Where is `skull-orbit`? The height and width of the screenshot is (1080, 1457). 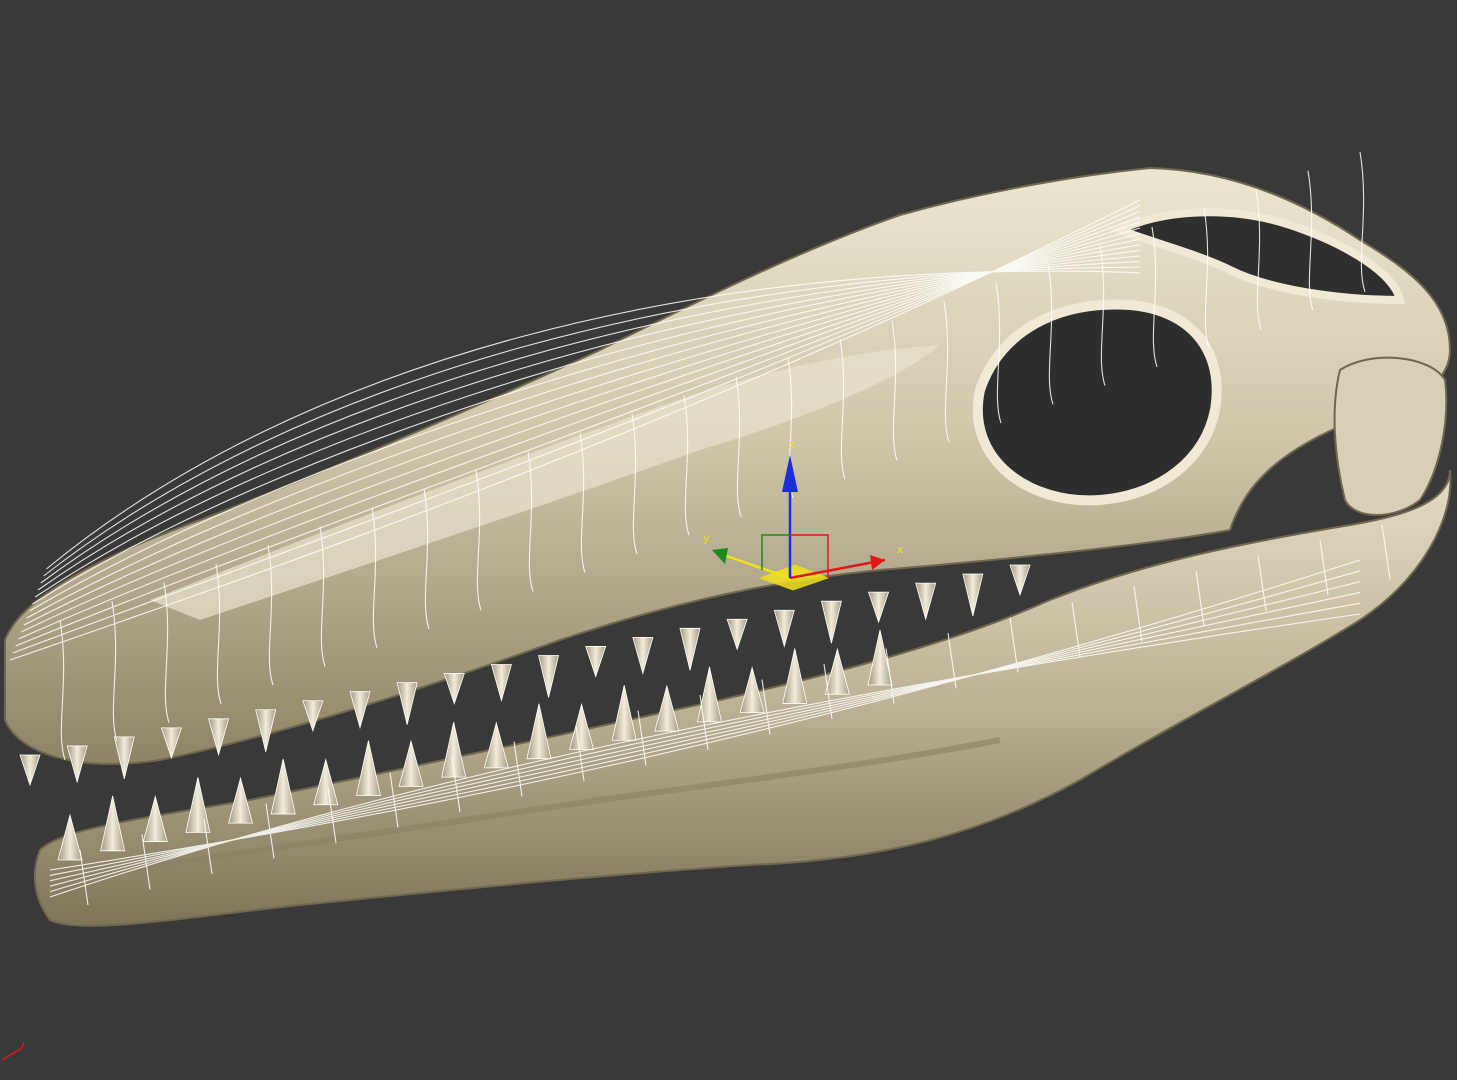
skull-orbit is located at coordinates (1097, 402).